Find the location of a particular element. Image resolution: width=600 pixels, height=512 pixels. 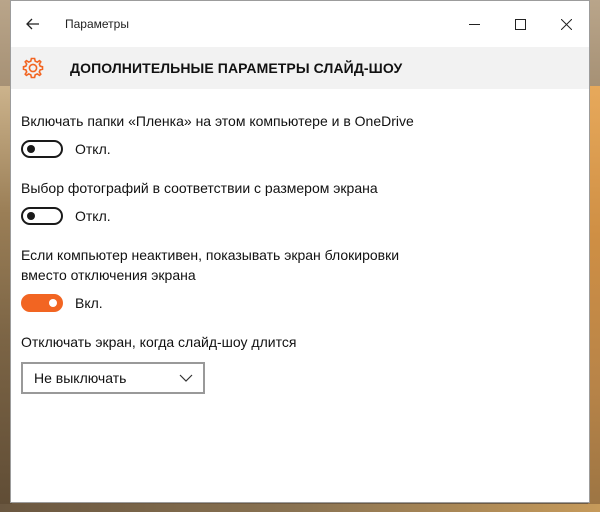

minimize-button is located at coordinates (474, 24).